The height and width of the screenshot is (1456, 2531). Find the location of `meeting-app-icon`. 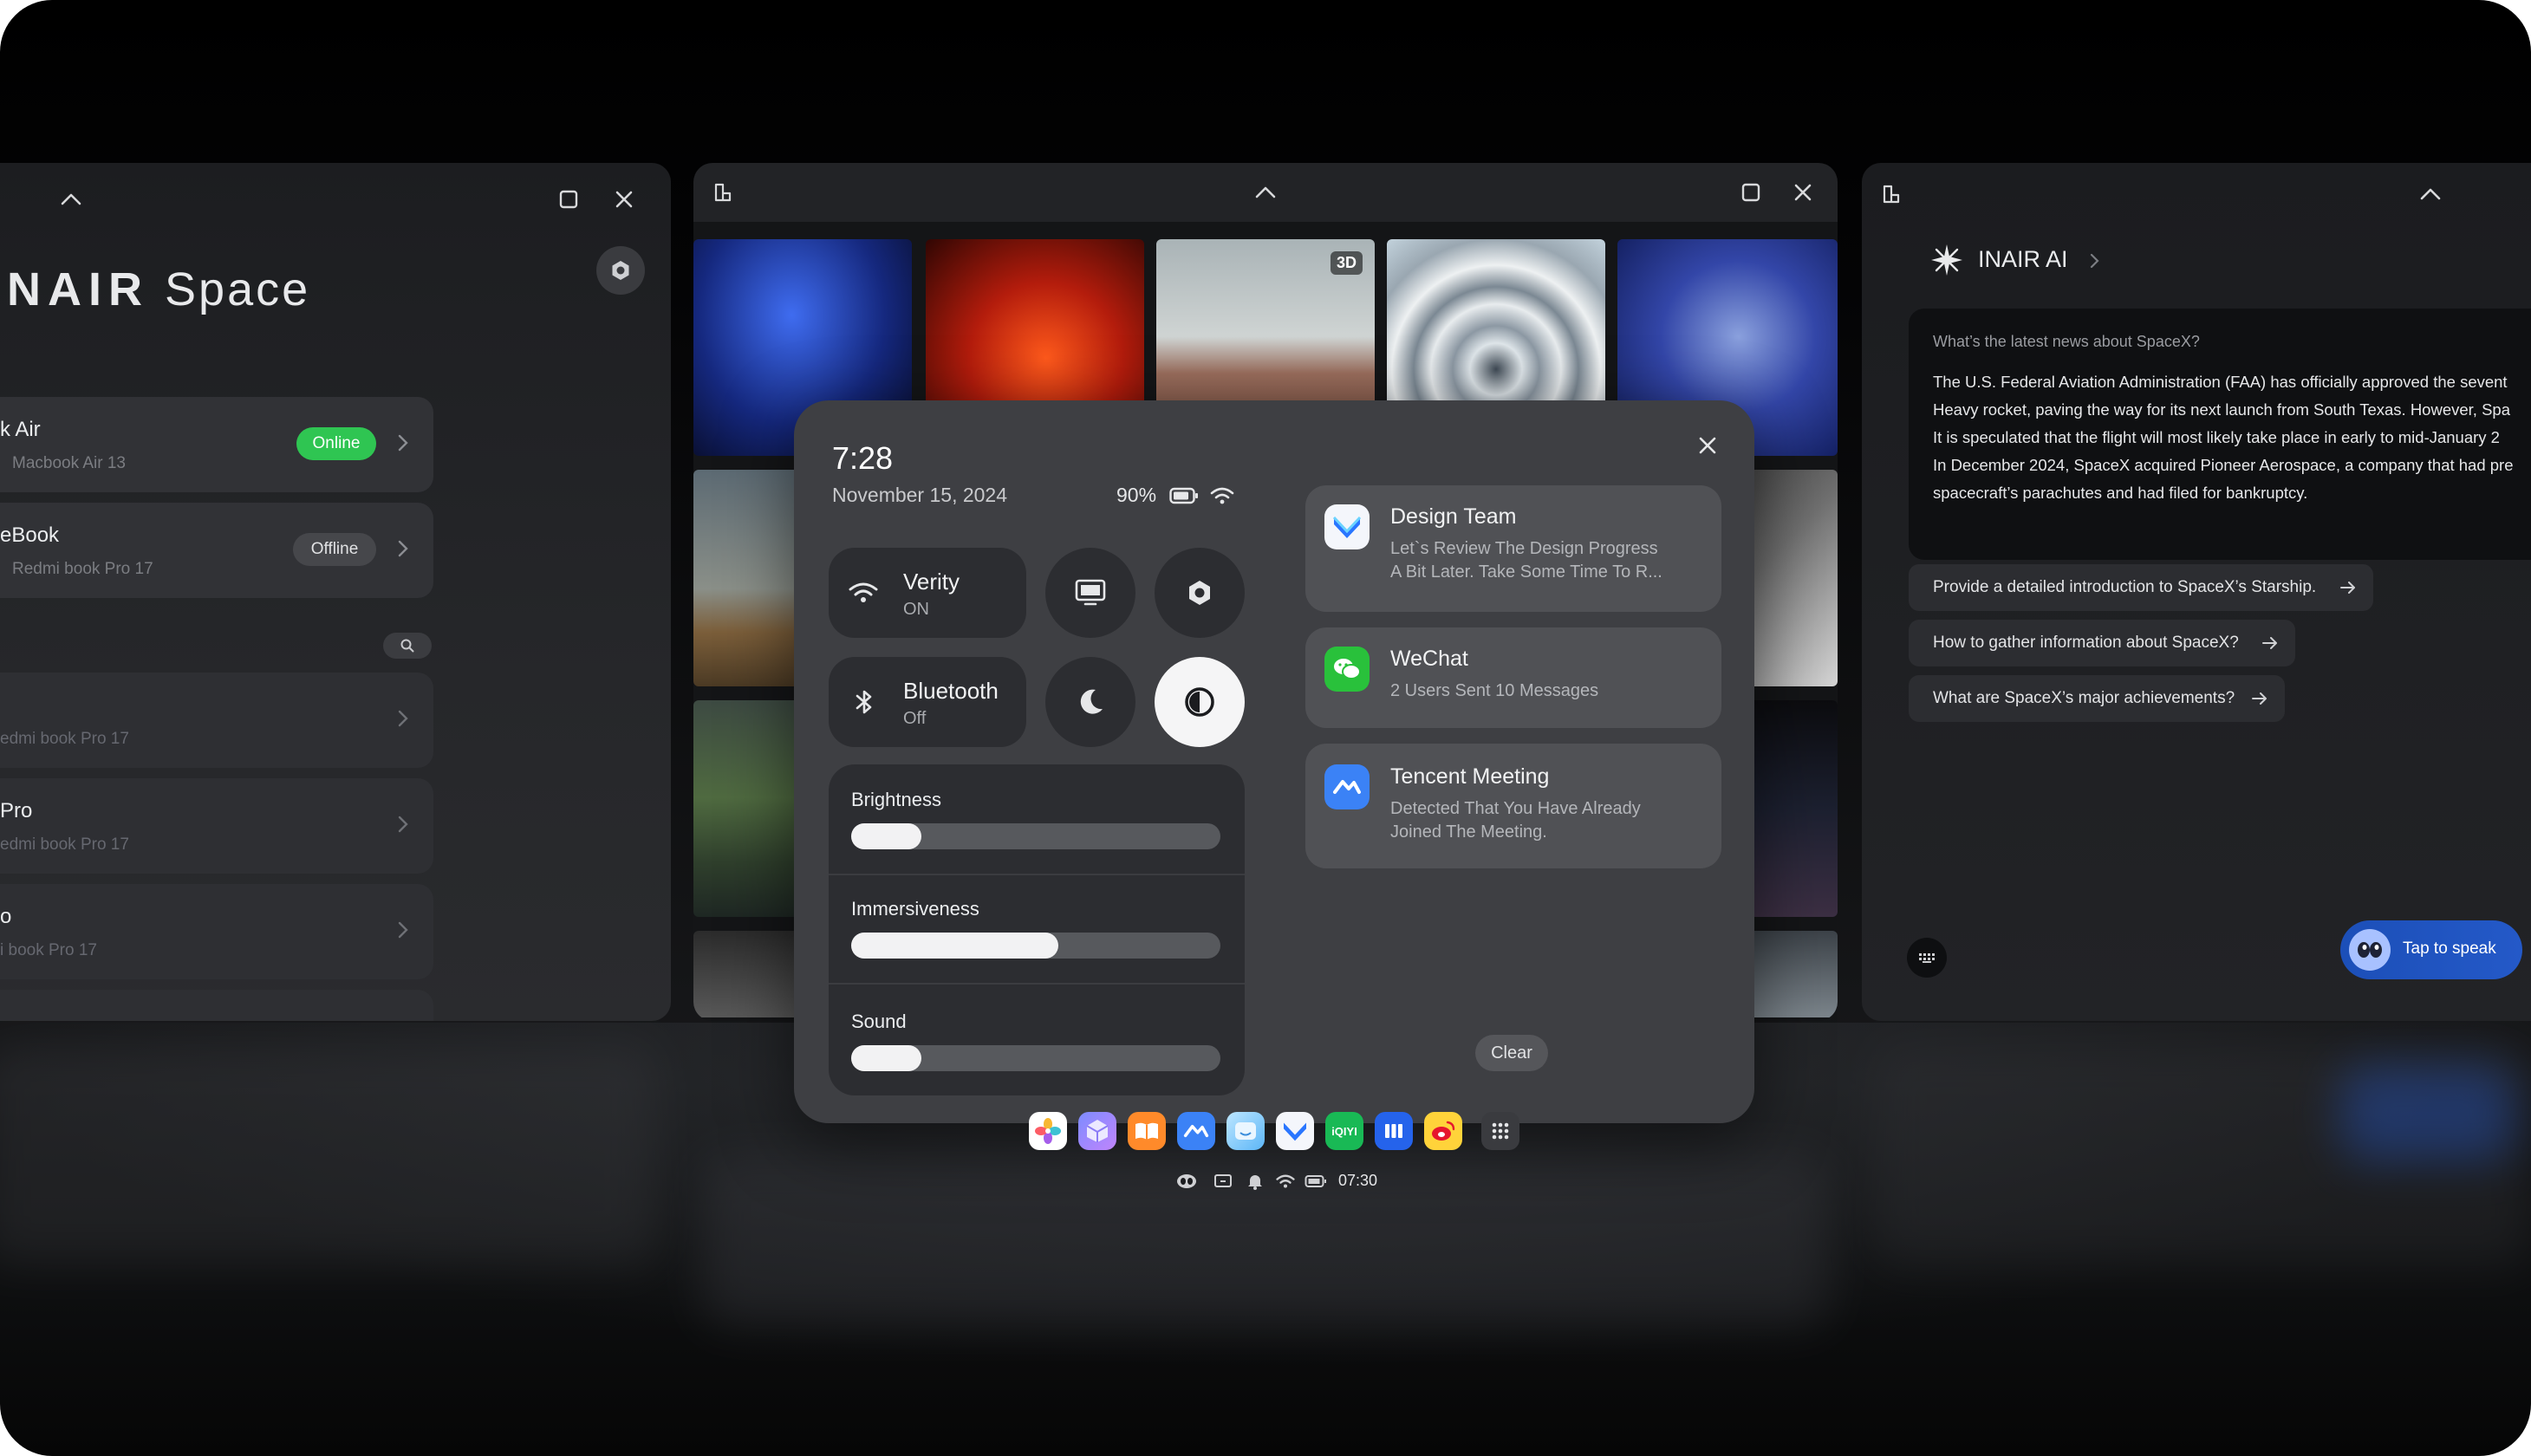

meeting-app-icon is located at coordinates (1196, 1131).